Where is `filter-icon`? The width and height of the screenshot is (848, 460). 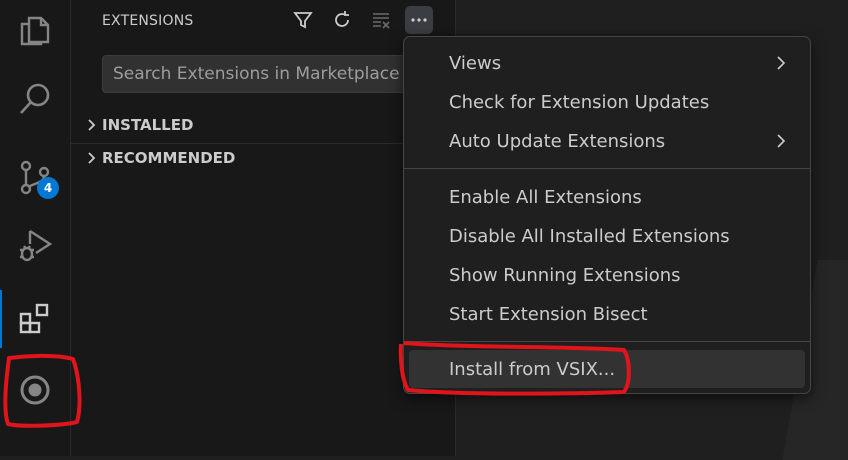 filter-icon is located at coordinates (303, 20).